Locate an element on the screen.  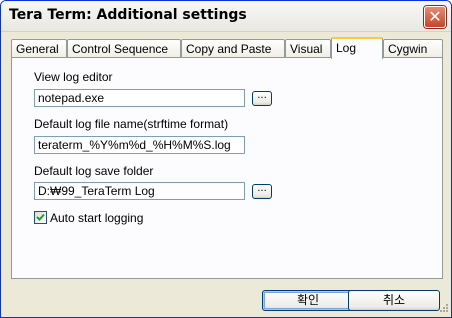
view-log-editor-input: notepad.exe is located at coordinates (139, 98).